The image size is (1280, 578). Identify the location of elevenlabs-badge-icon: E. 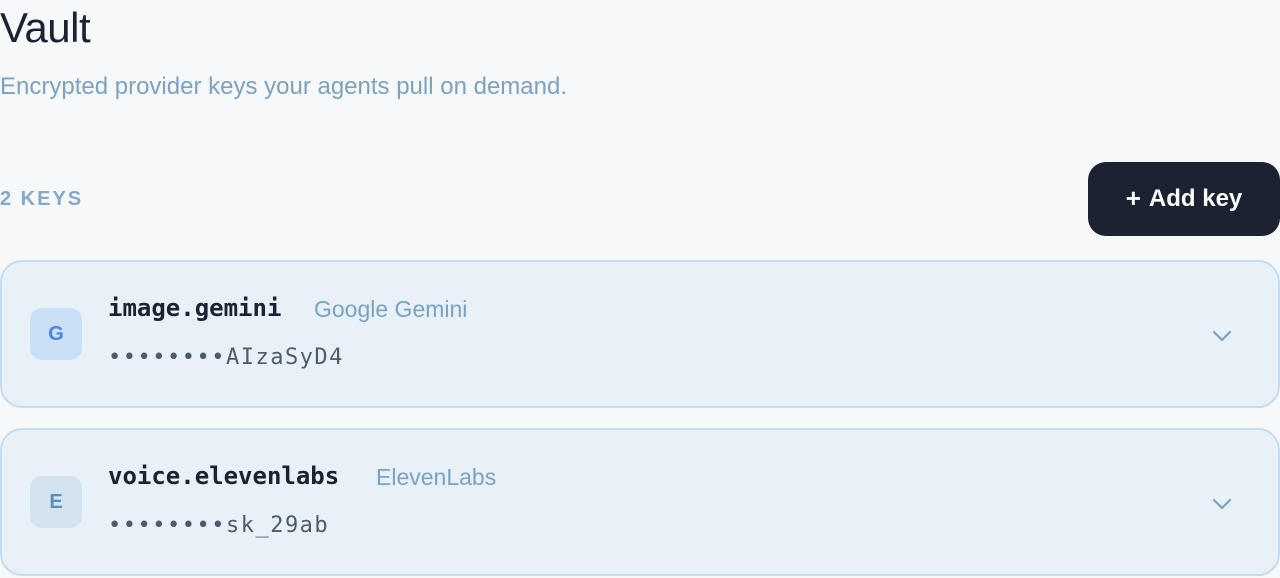
(56, 502).